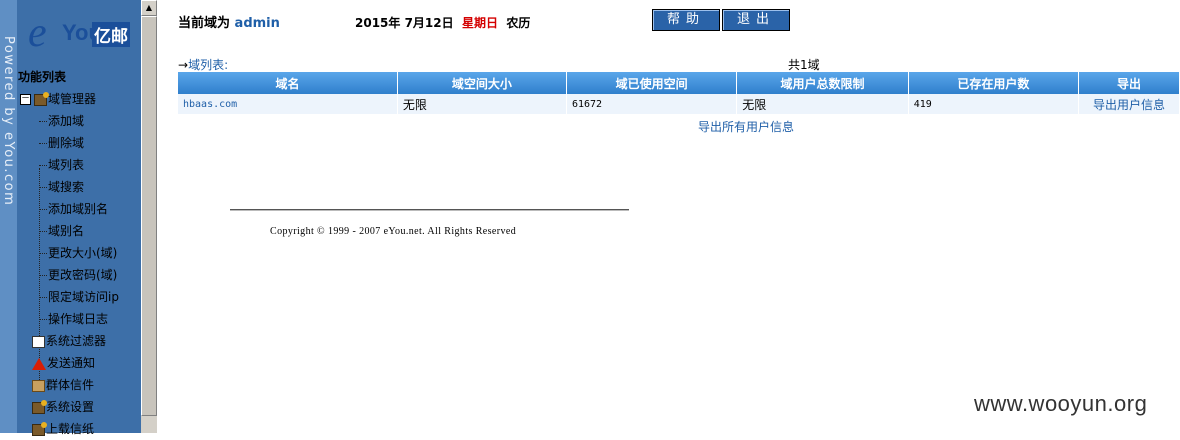  What do you see at coordinates (70, 385) in the screenshot?
I see `group-mail-label: 群体信件` at bounding box center [70, 385].